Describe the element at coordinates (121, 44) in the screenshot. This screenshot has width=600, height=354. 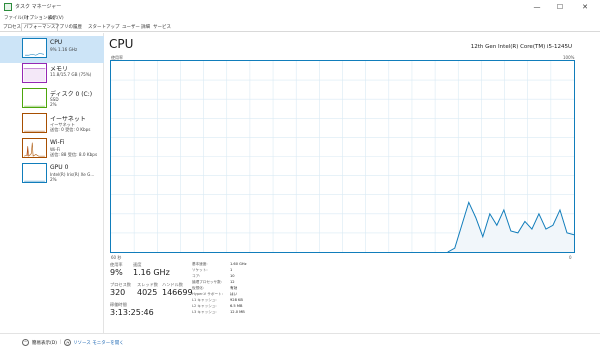
I see `page-title: CPU` at that location.